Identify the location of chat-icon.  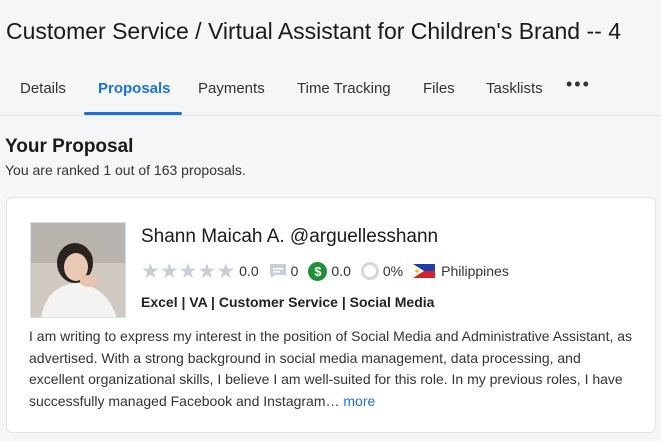
(277, 271).